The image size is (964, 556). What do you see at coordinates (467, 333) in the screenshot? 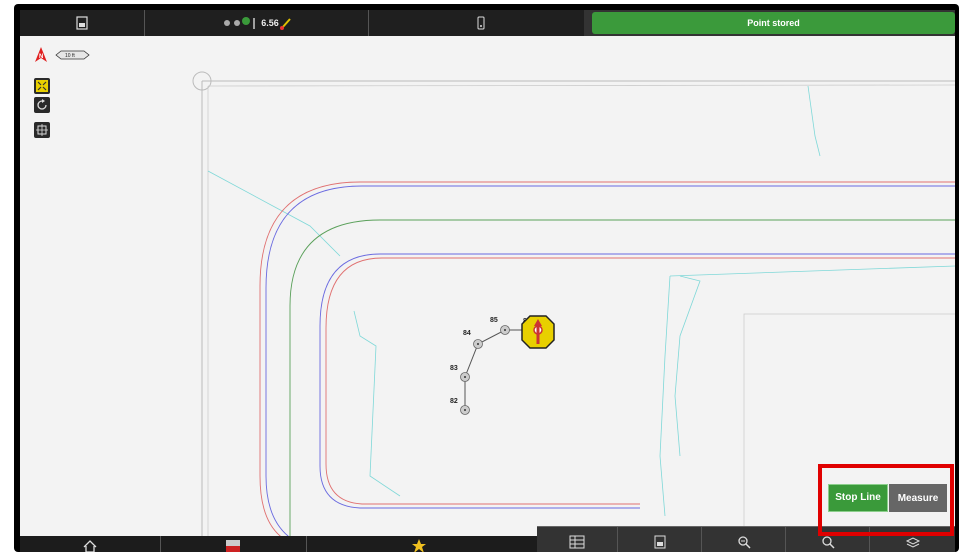
I see `point-label: 84` at bounding box center [467, 333].